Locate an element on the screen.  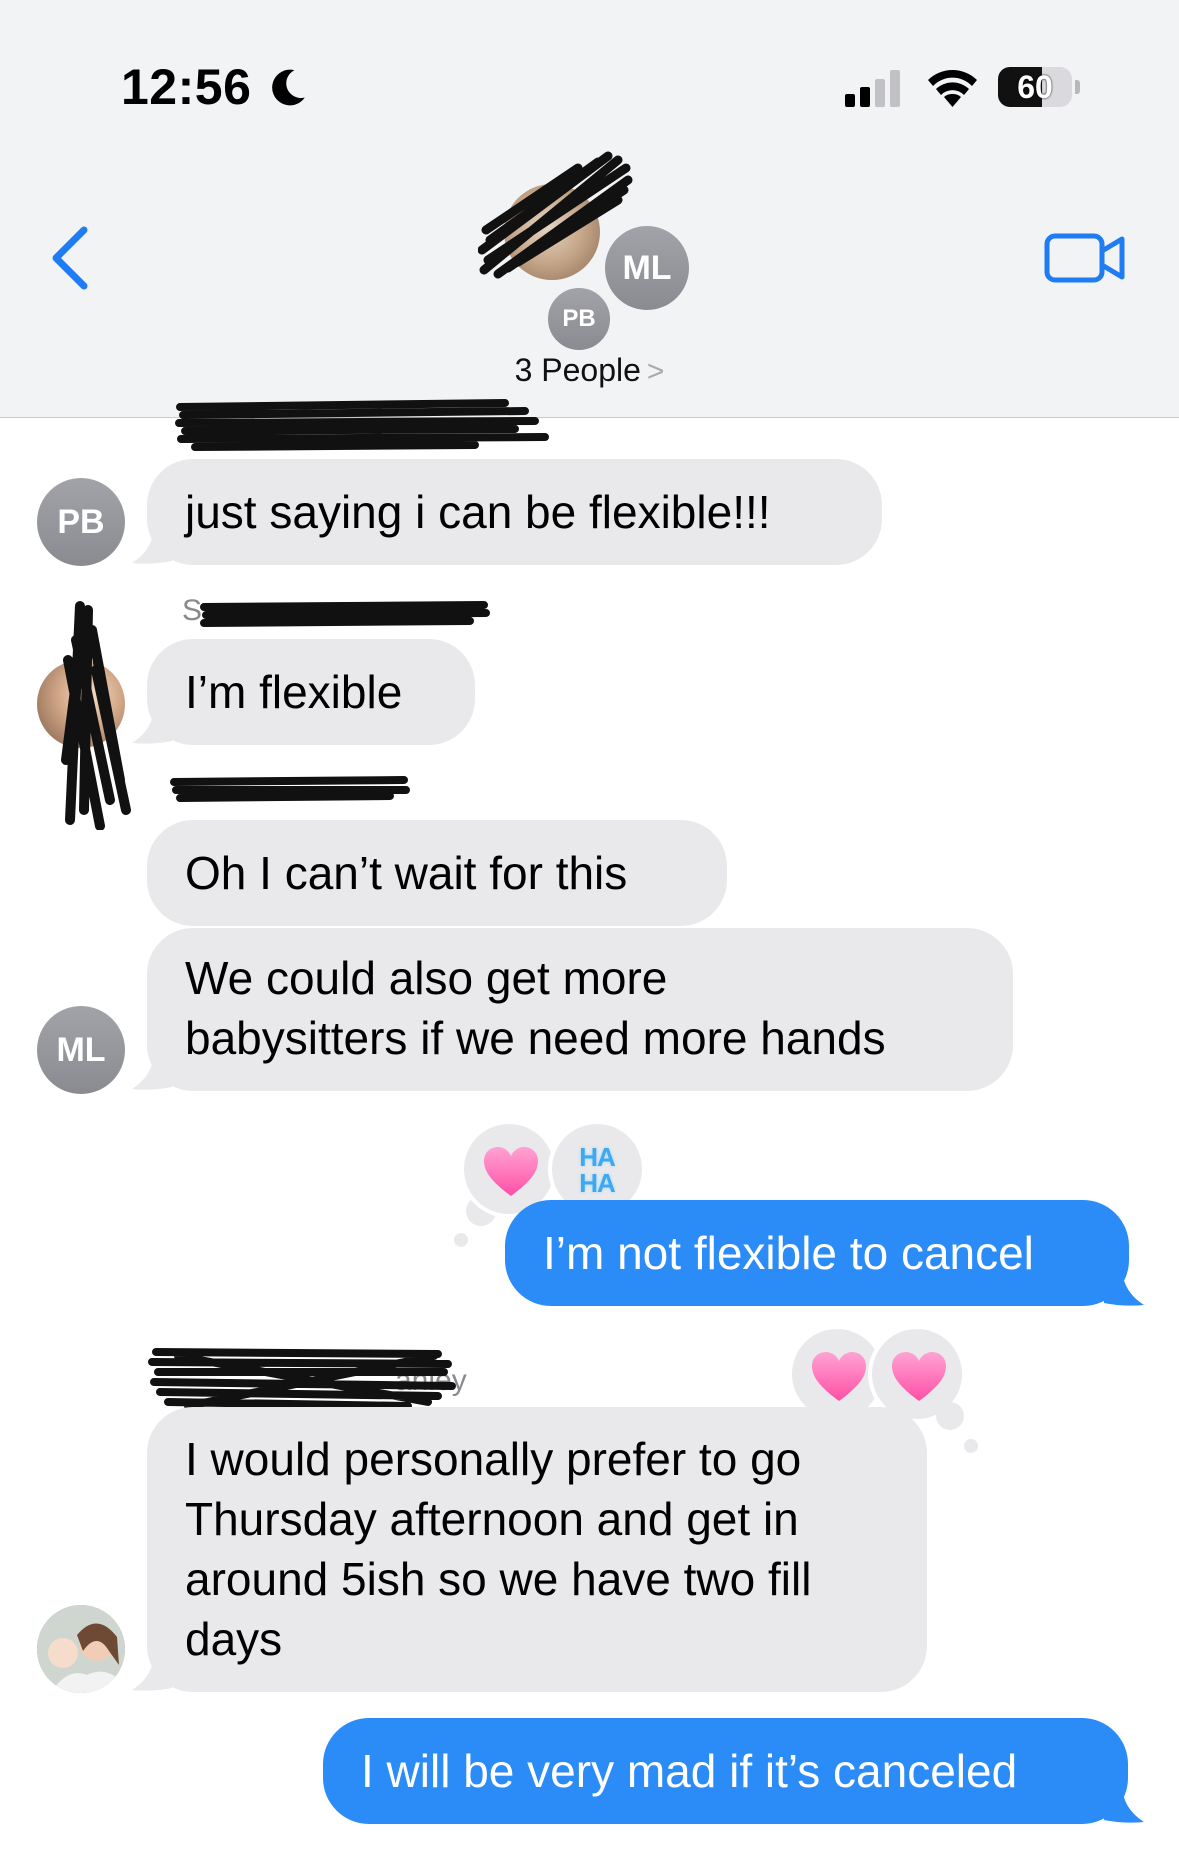
status-time: 12:56 is located at coordinates (186, 87).